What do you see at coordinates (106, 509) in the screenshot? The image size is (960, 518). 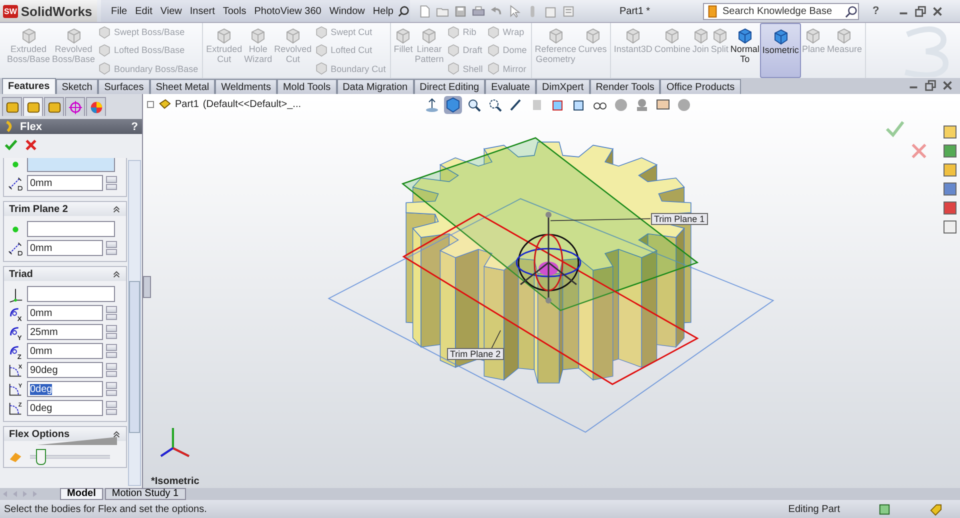 I see `status-message: Select the bodies for Flex and set the options.` at bounding box center [106, 509].